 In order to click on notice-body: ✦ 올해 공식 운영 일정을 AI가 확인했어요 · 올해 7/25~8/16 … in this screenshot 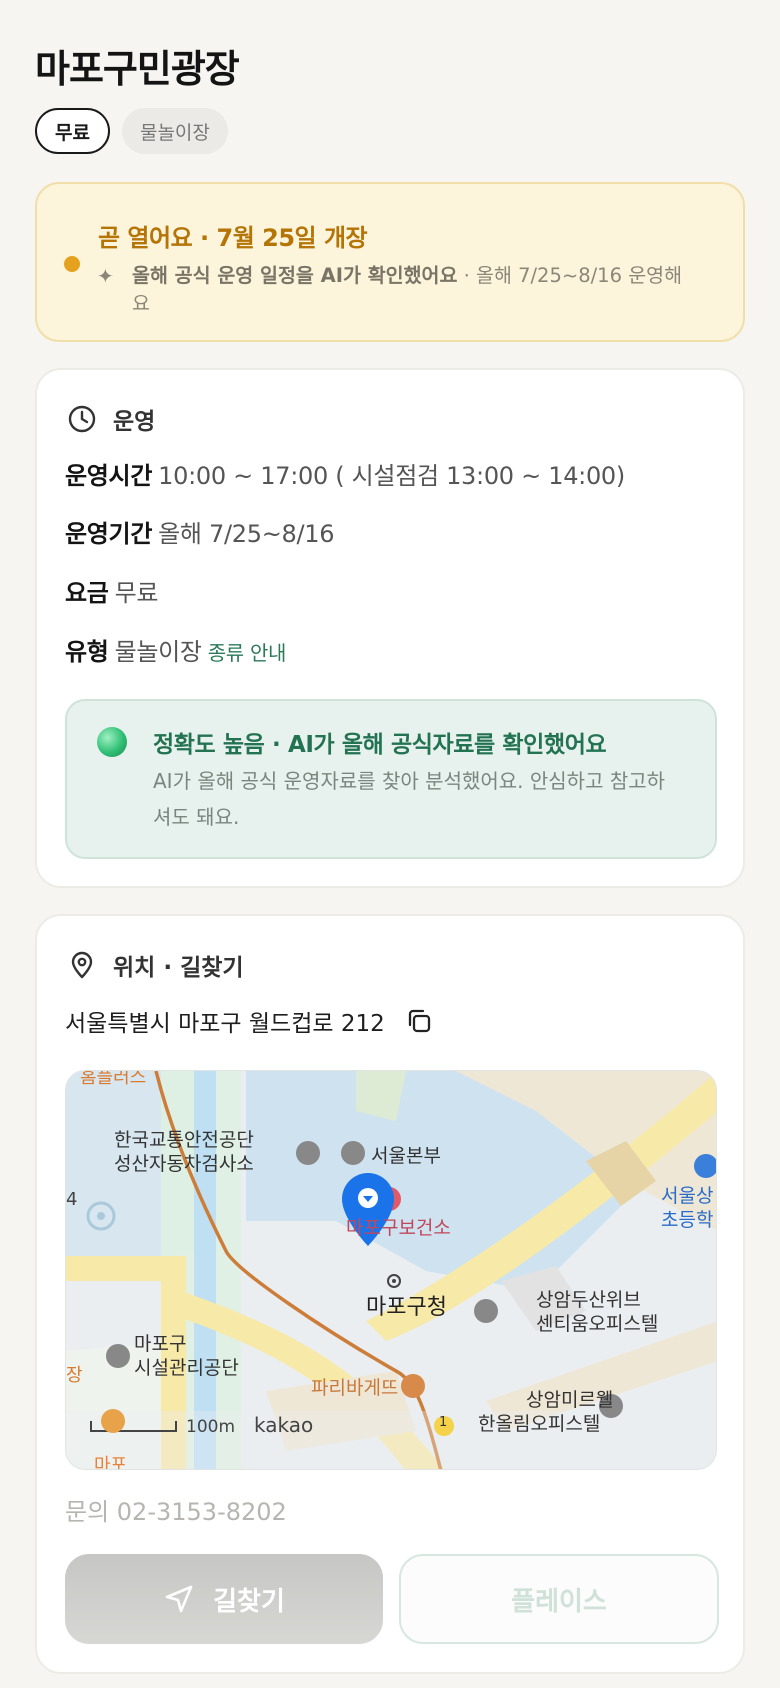, I will do `click(397, 290)`.